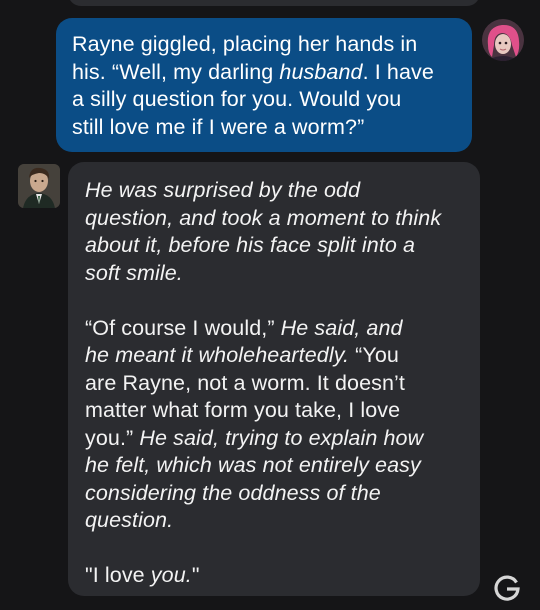 Image resolution: width=540 pixels, height=610 pixels. Describe the element at coordinates (243, 410) in the screenshot. I see `message-line: matter what form you take, I love` at that location.